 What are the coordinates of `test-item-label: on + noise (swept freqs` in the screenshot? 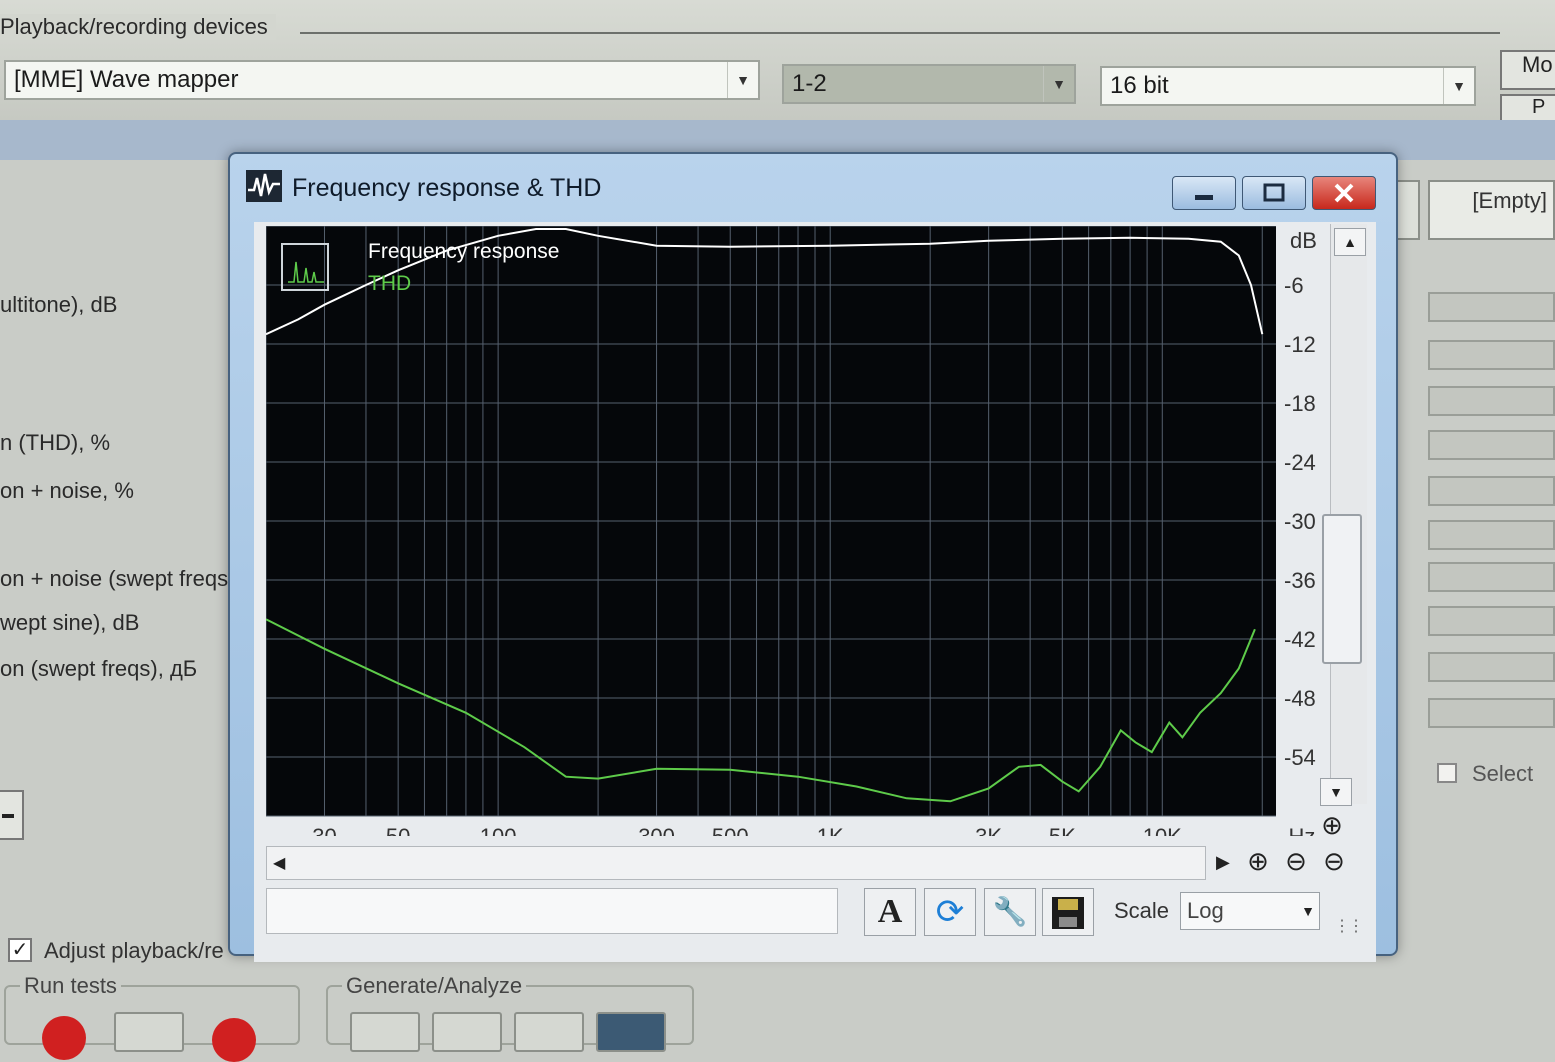 It's located at (114, 579).